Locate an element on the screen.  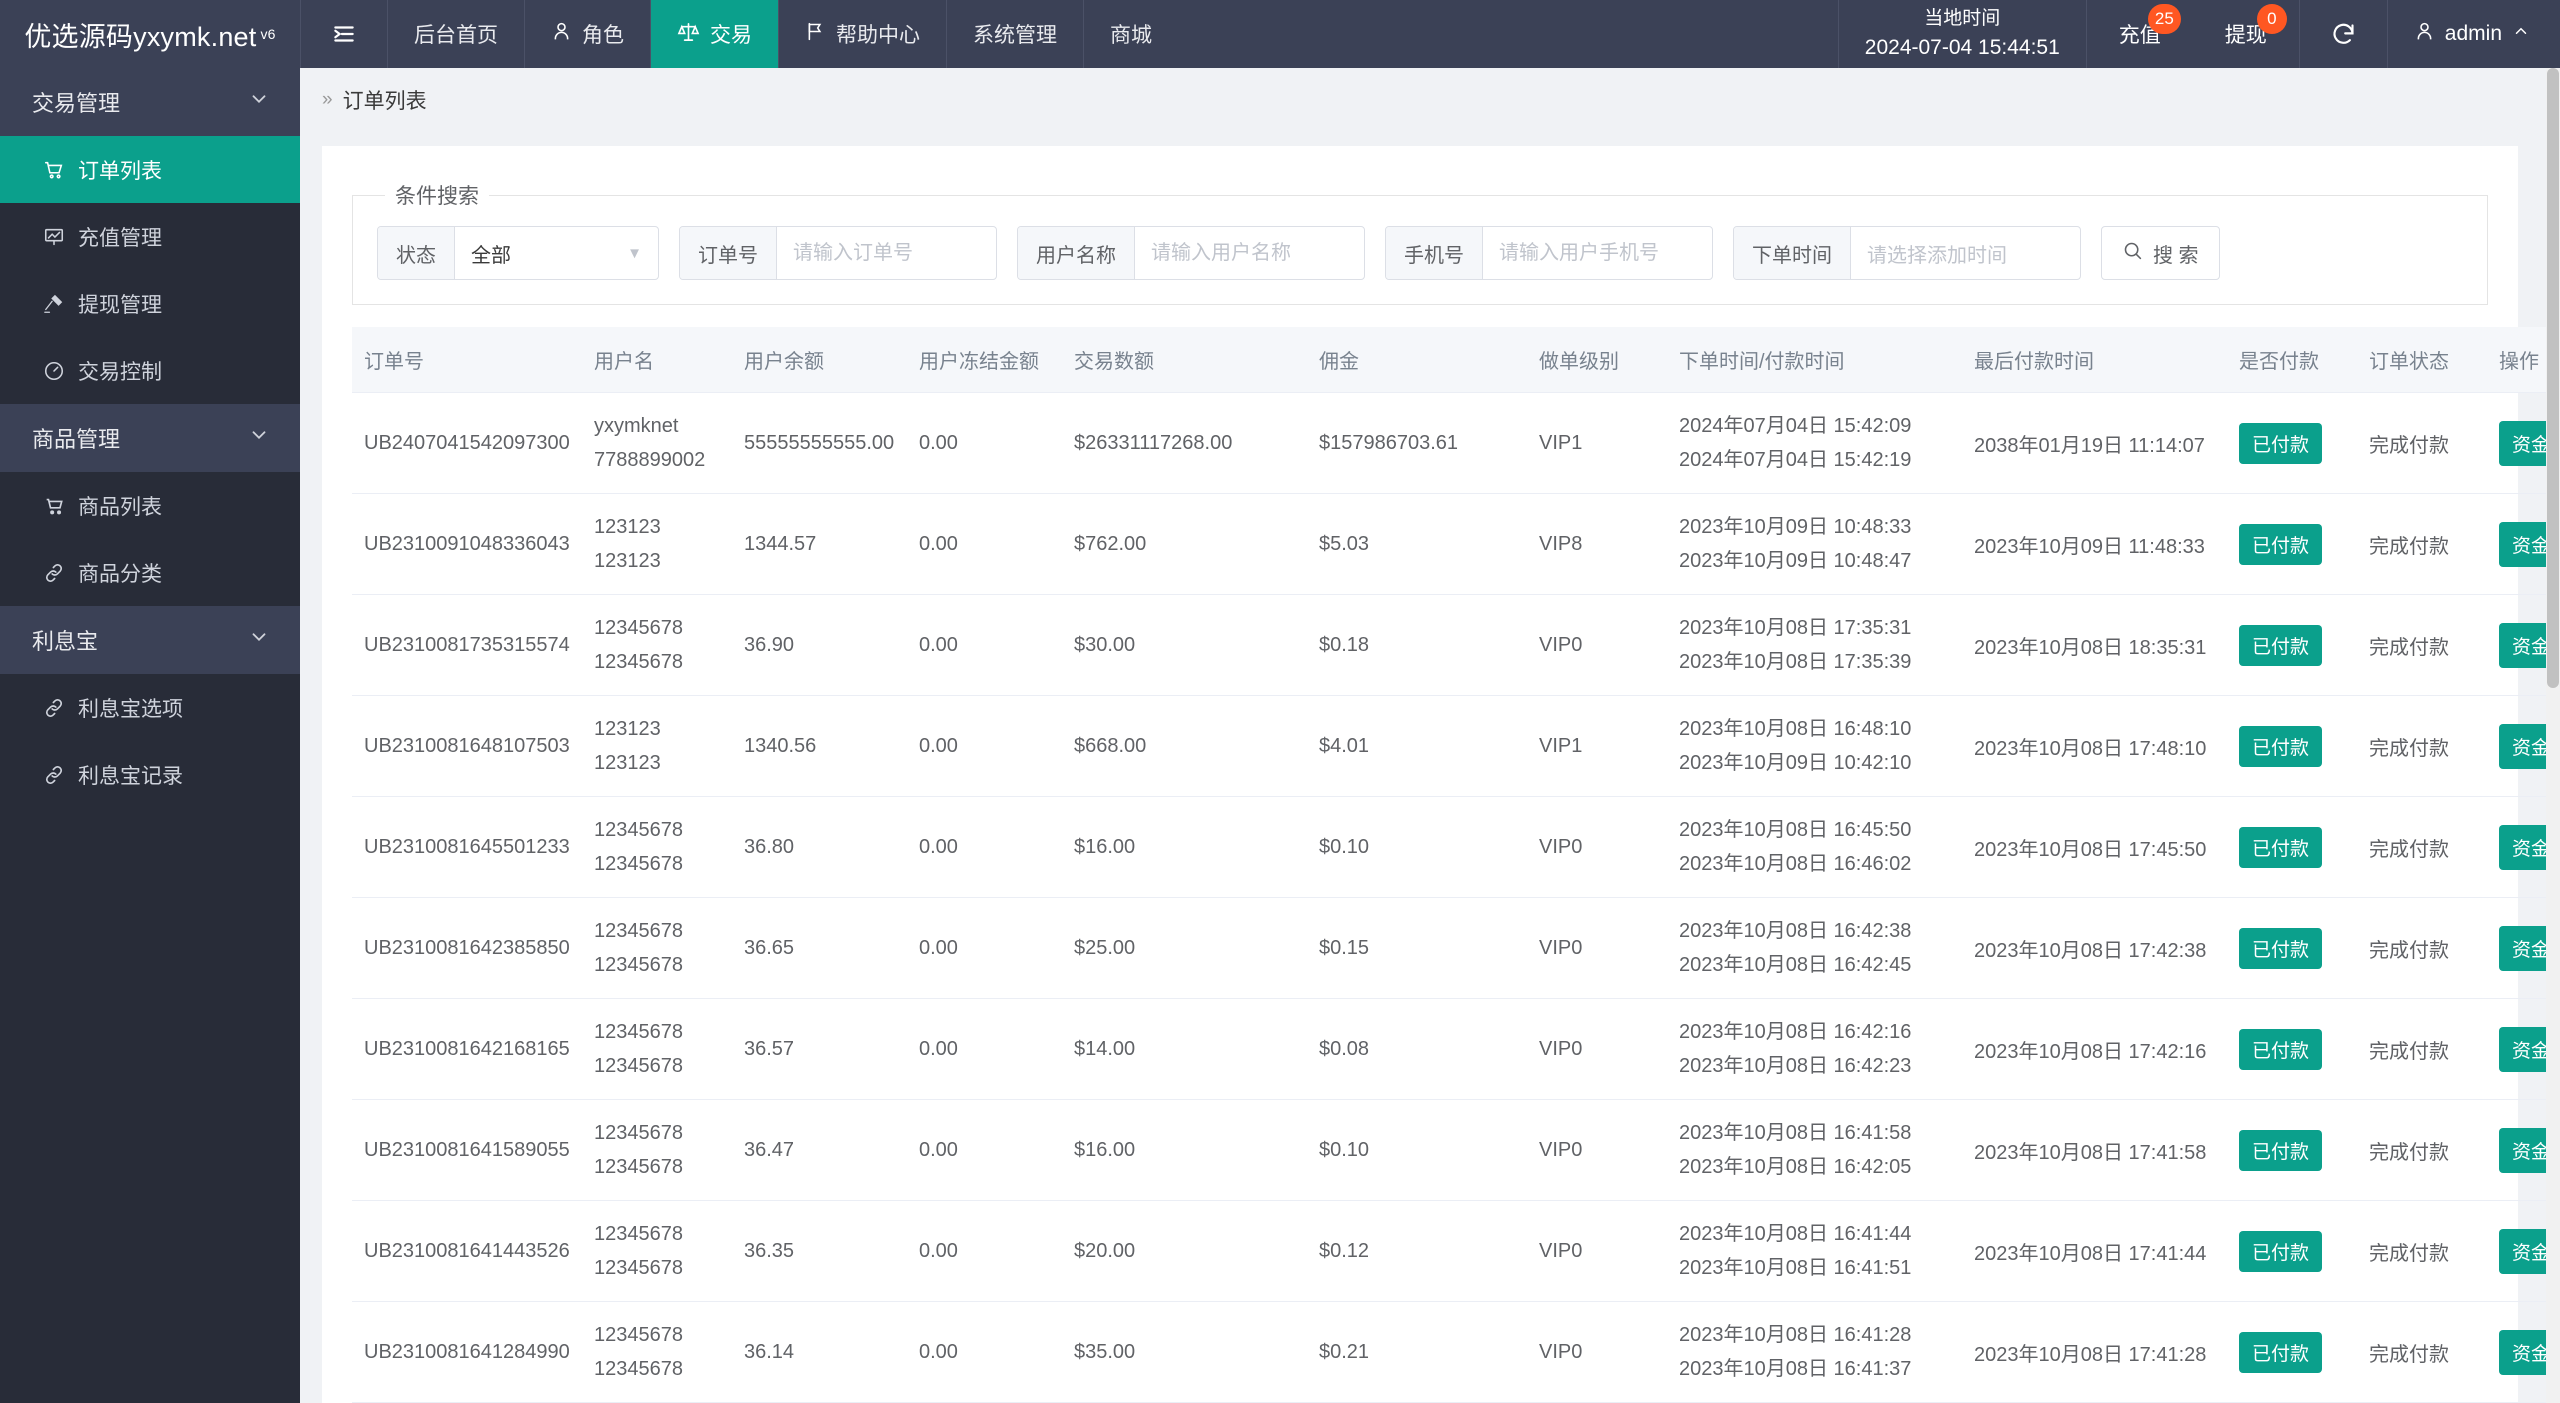
chevron-down-icon: ▼ is located at coordinates (634, 253).